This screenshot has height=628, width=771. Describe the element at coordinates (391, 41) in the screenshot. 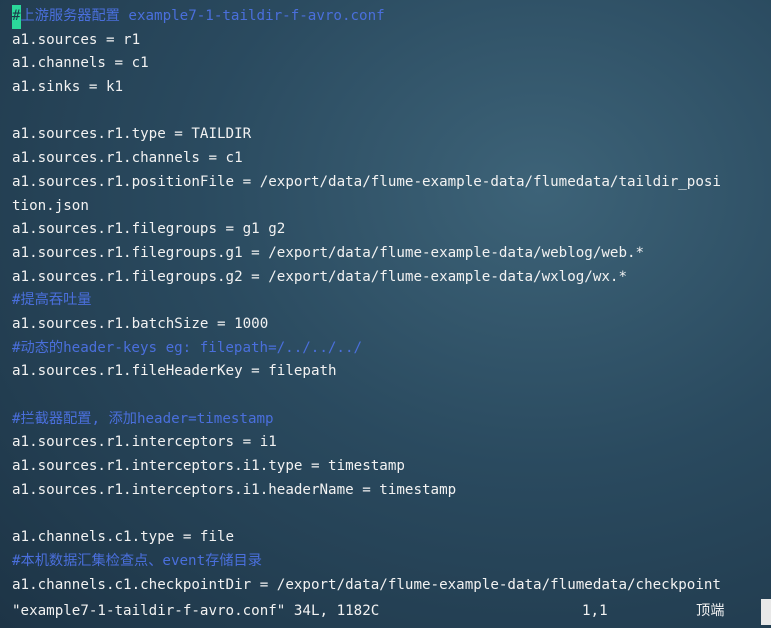

I see `editor-line: a1.sources = r1` at that location.